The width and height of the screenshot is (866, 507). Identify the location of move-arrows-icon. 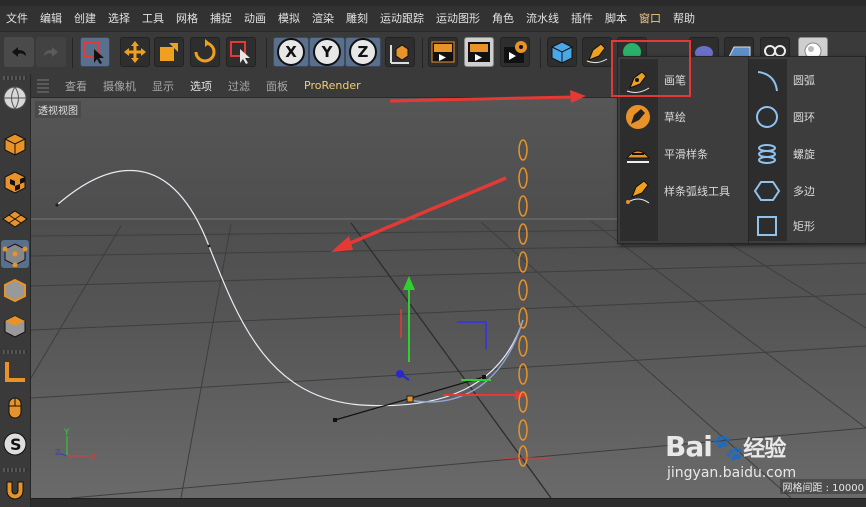
(135, 52).